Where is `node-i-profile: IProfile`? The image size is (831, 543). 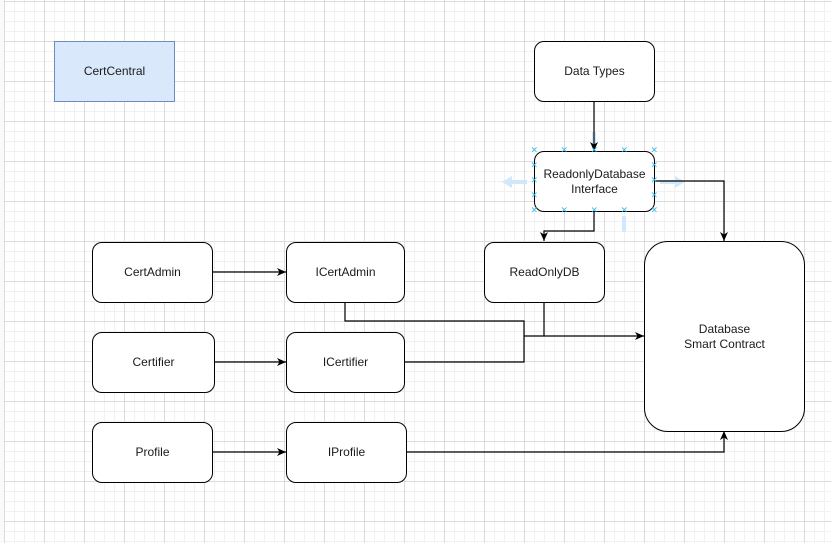 node-i-profile: IProfile is located at coordinates (346, 452).